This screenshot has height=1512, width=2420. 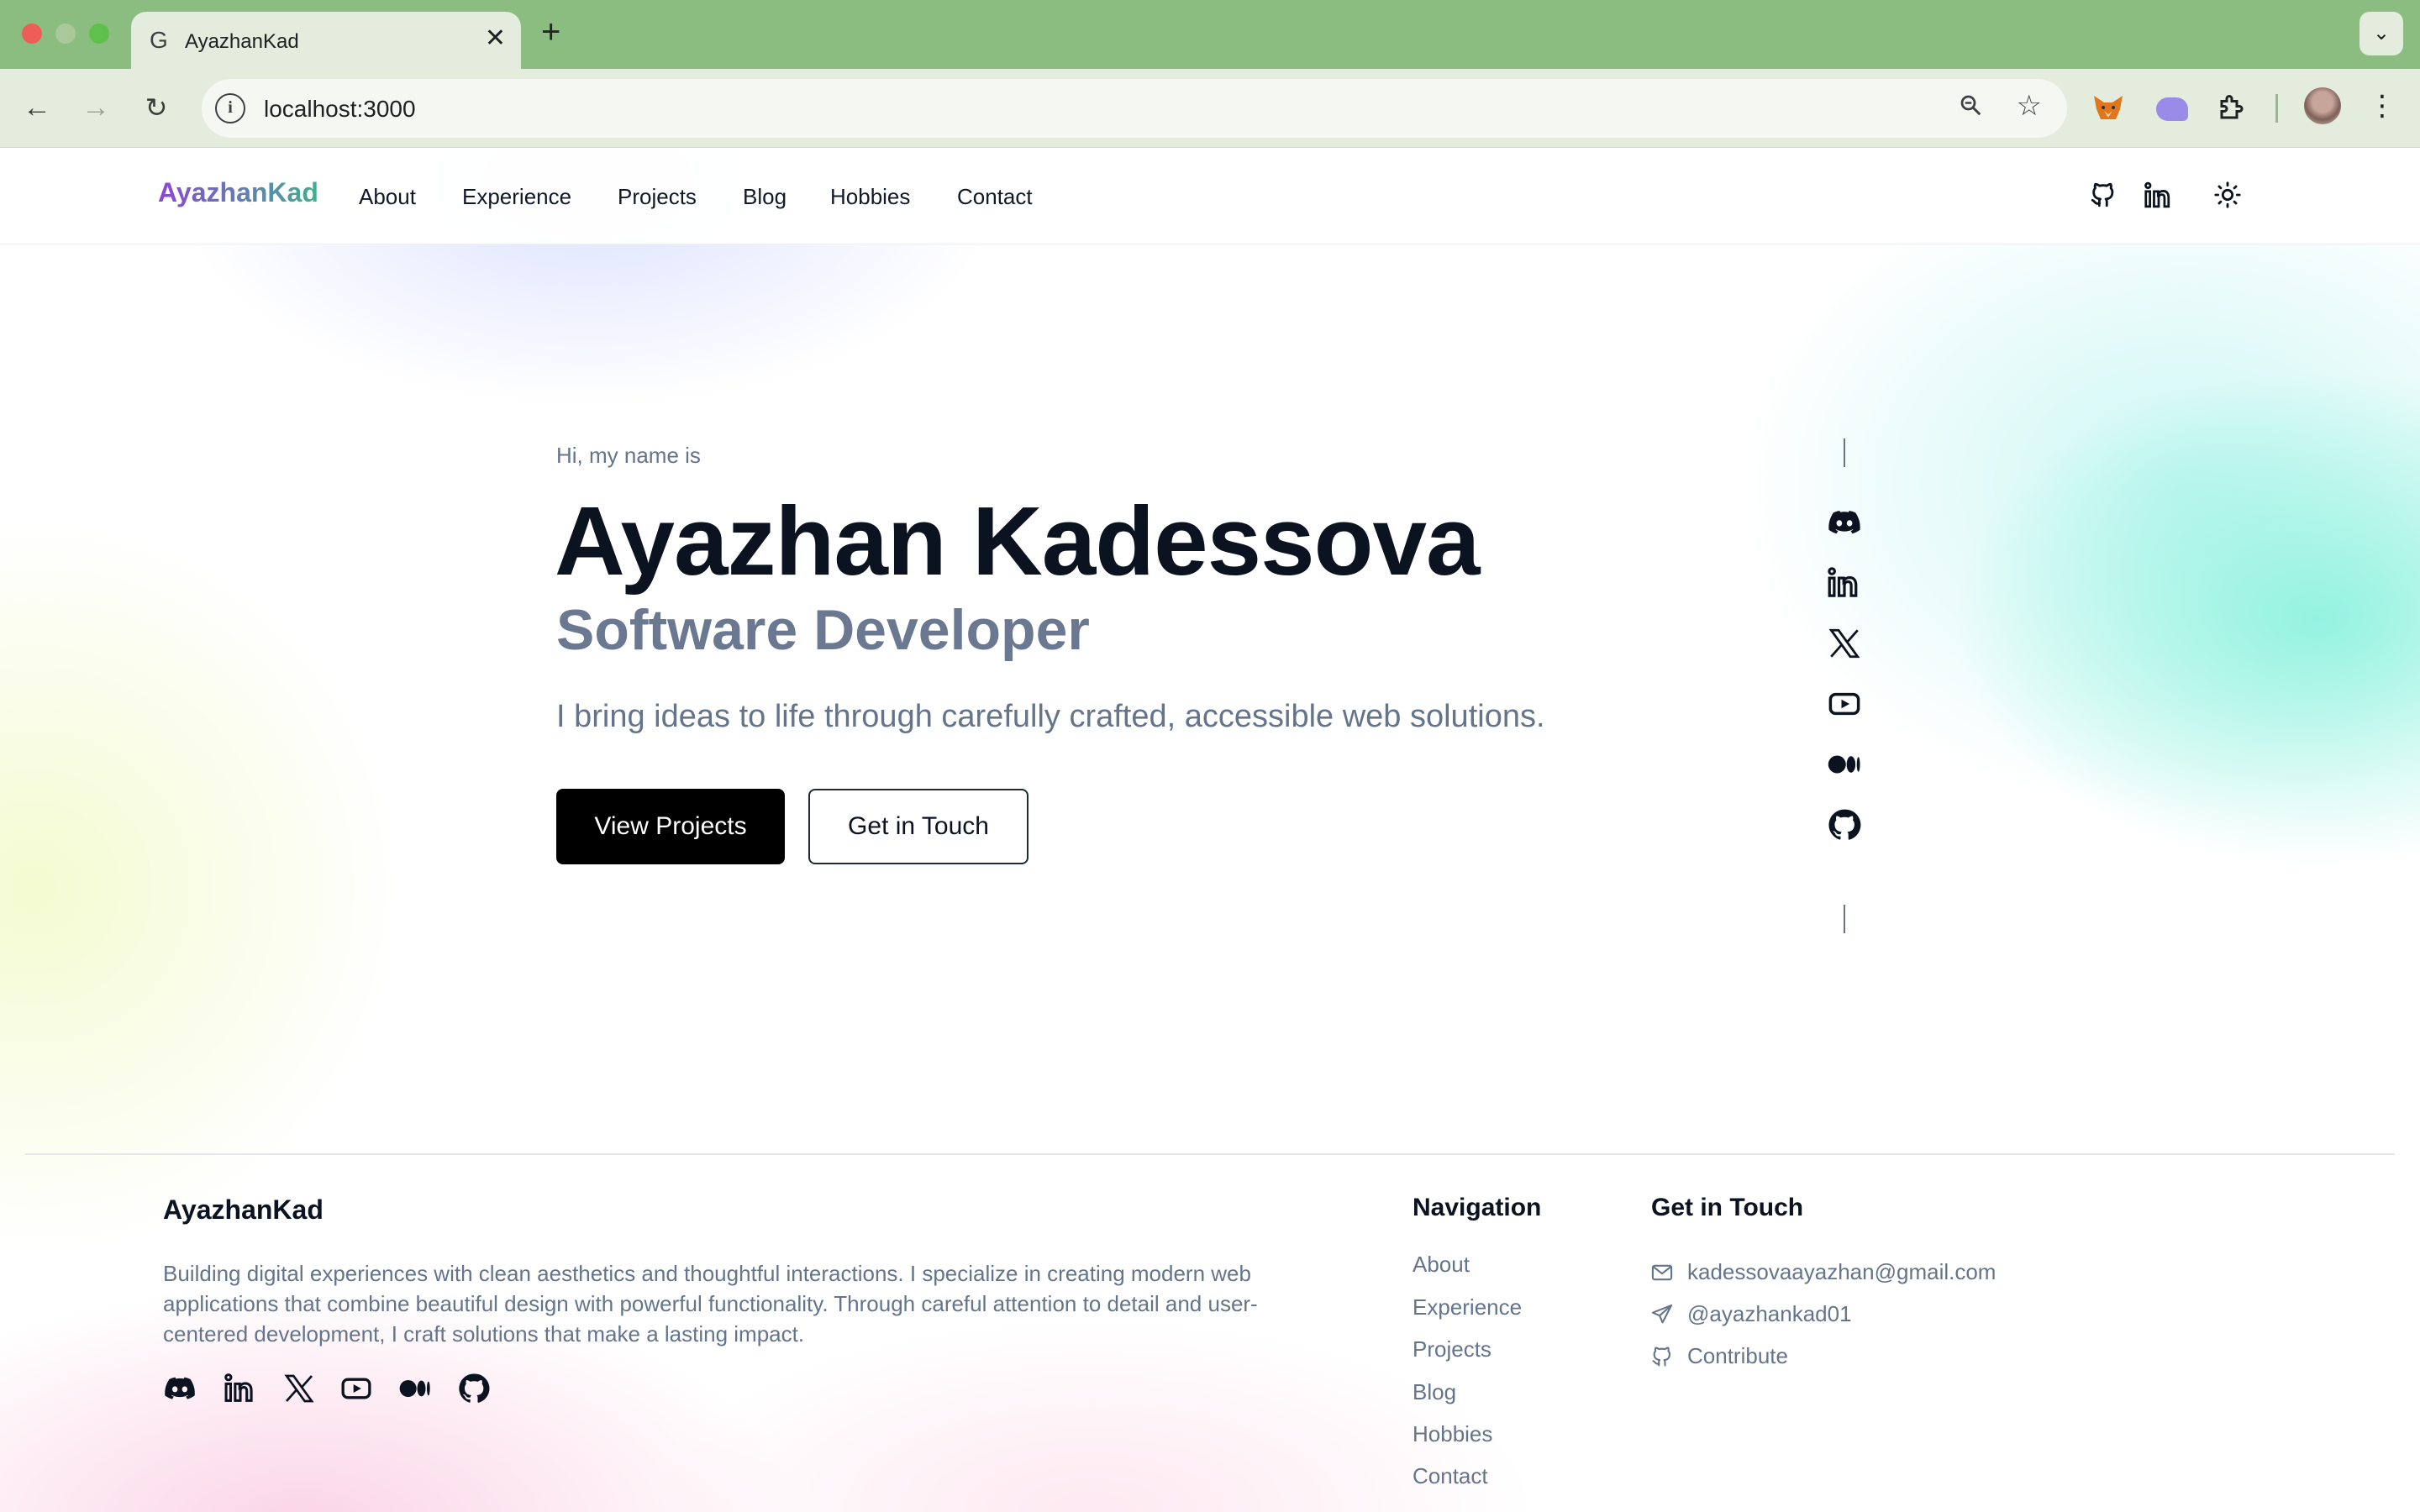 I want to click on brand-logo: AyazhanKad, so click(x=238, y=192).